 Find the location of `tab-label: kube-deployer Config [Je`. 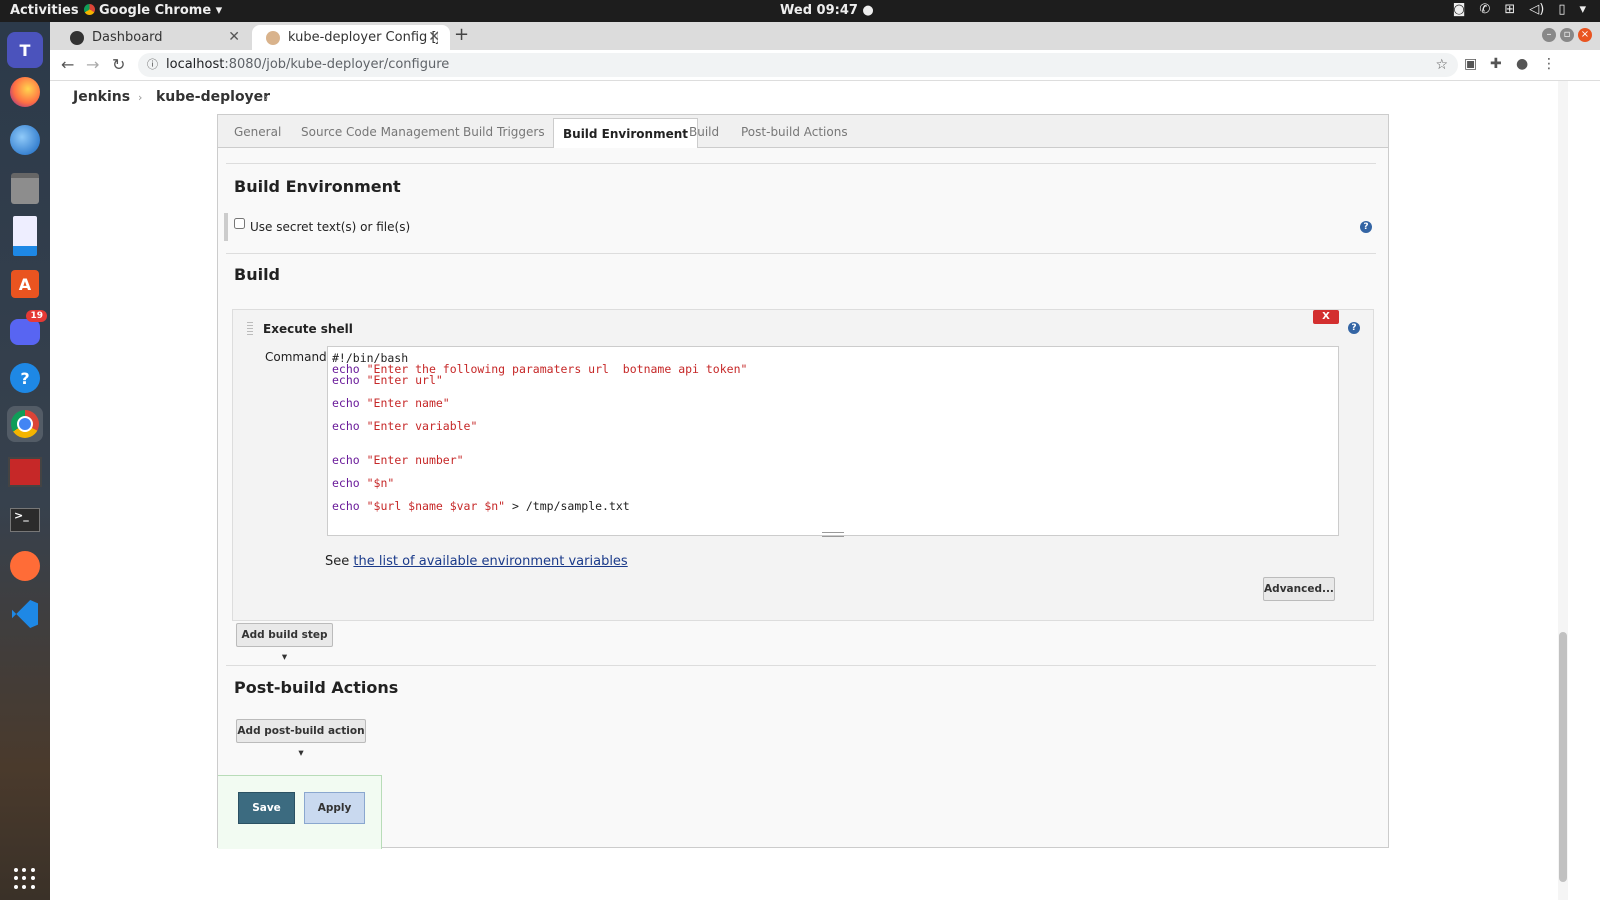

tab-label: kube-deployer Config [Je is located at coordinates (363, 37).